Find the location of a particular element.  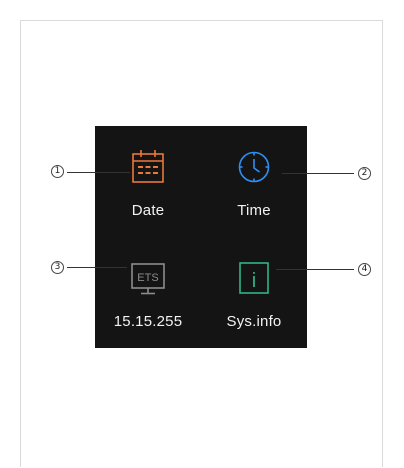

clock-icon is located at coordinates (254, 167).